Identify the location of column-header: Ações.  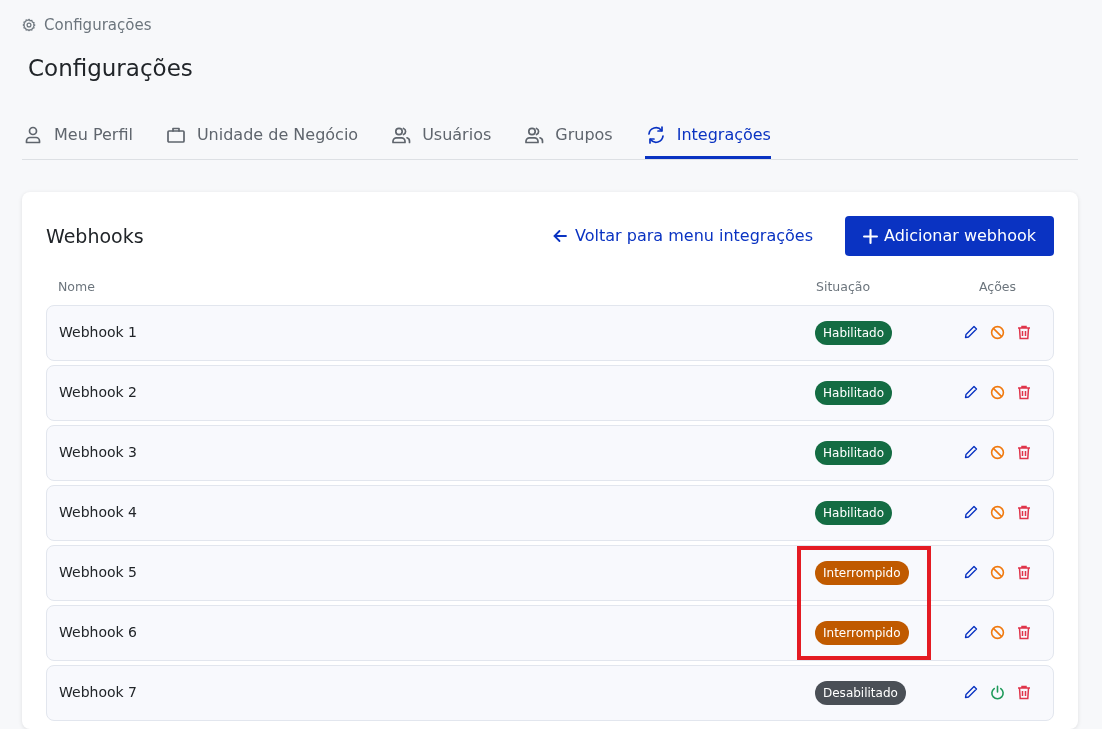
(997, 287).